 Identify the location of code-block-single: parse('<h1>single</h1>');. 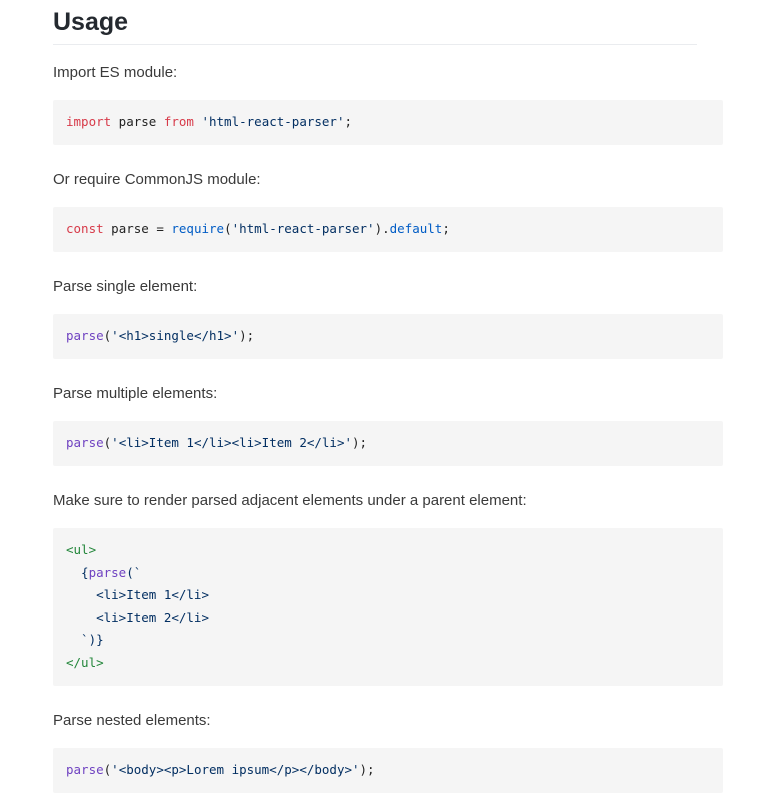
(388, 336).